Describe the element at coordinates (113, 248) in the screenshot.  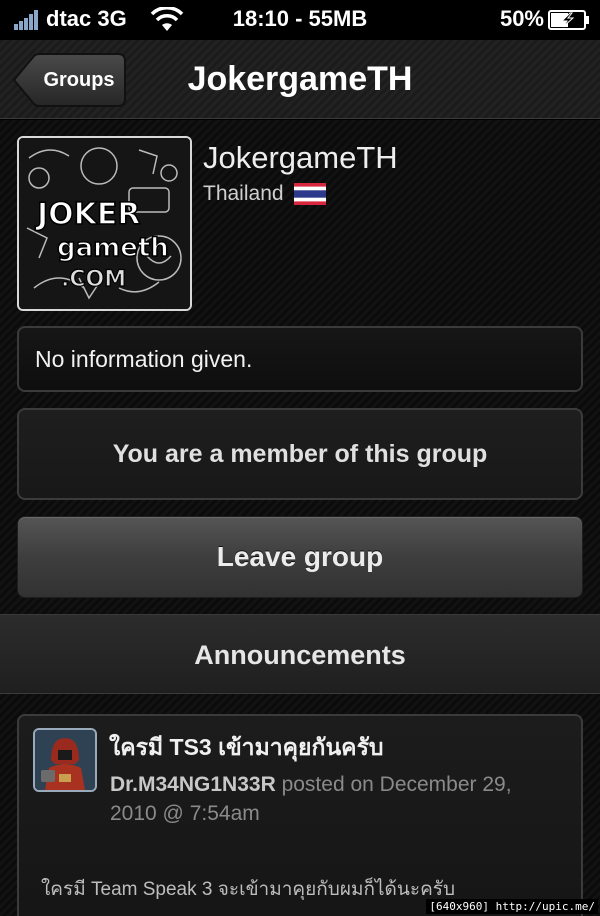
I see `svg-text: gameth` at that location.